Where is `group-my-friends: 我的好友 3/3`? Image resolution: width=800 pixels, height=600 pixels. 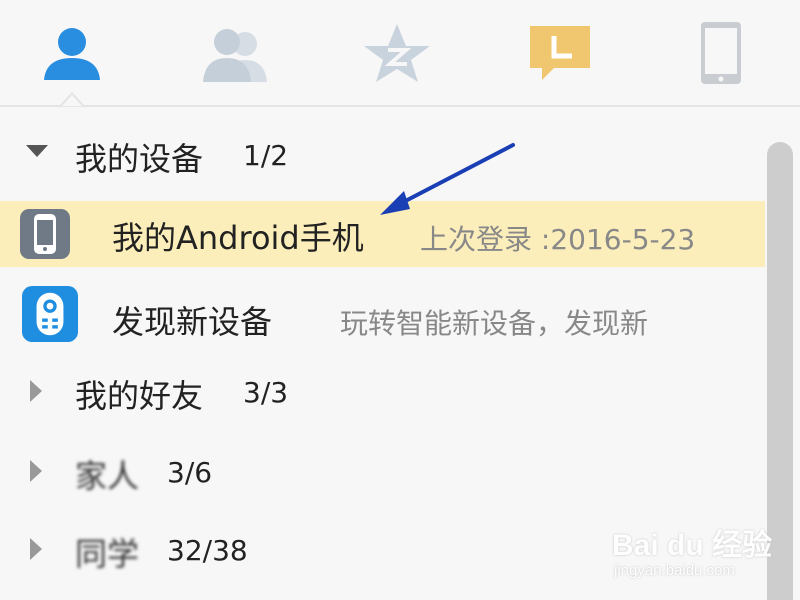
group-my-friends: 我的好友 3/3 is located at coordinates (382, 392).